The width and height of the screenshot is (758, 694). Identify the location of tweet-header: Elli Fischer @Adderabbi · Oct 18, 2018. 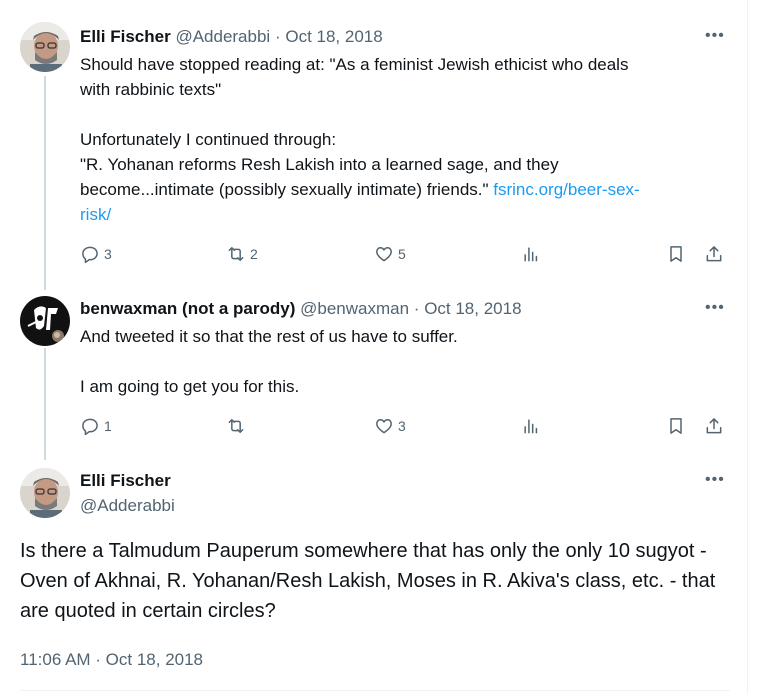
(231, 37).